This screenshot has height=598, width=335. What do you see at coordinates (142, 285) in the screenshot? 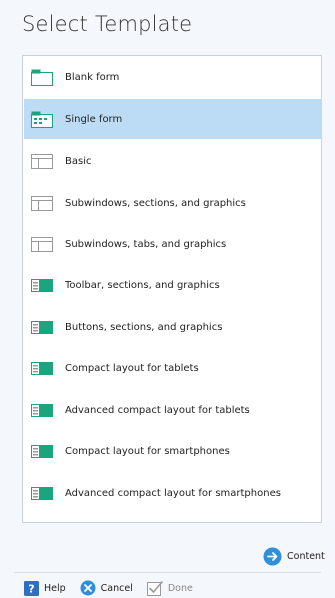
I see `template-label: Toolbar, sections, and graphics` at bounding box center [142, 285].